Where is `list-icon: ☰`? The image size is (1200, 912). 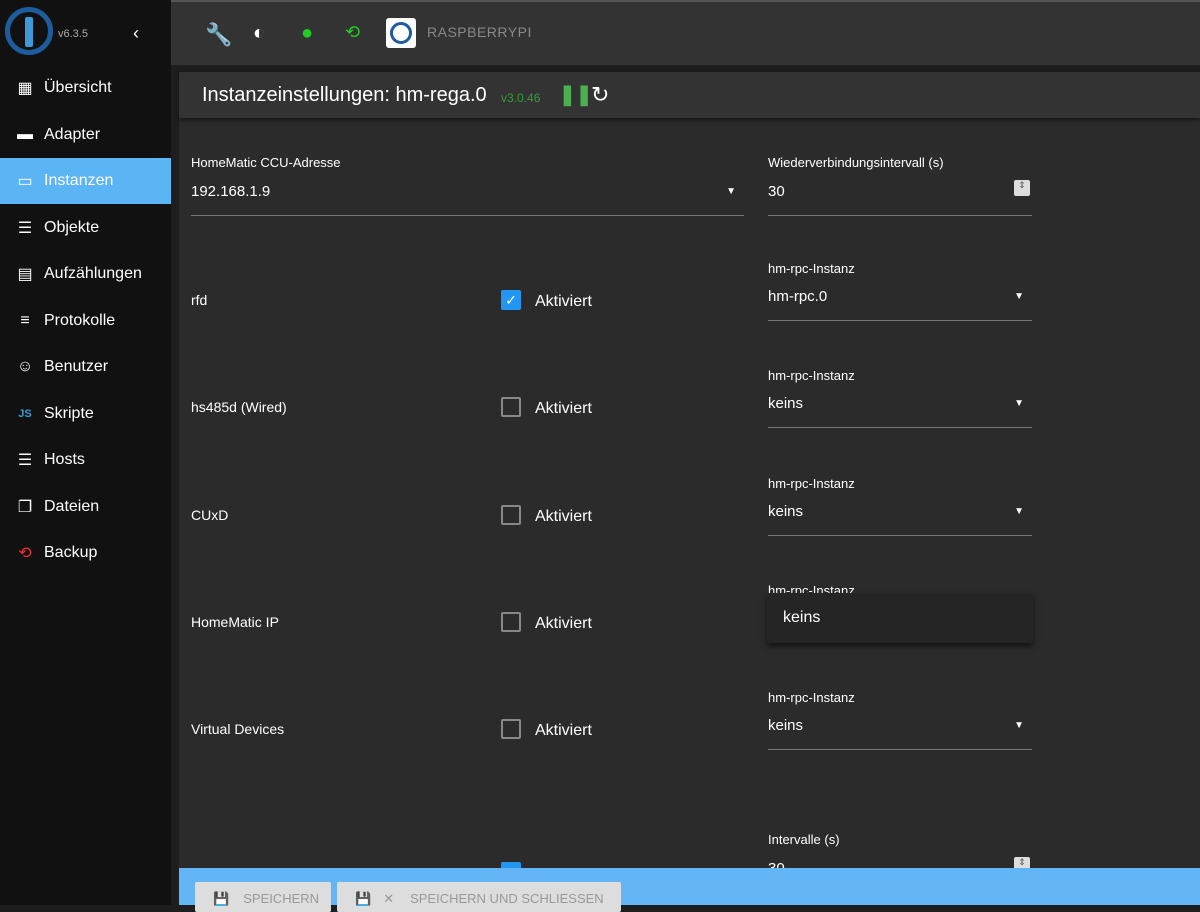 list-icon: ☰ is located at coordinates (25, 228).